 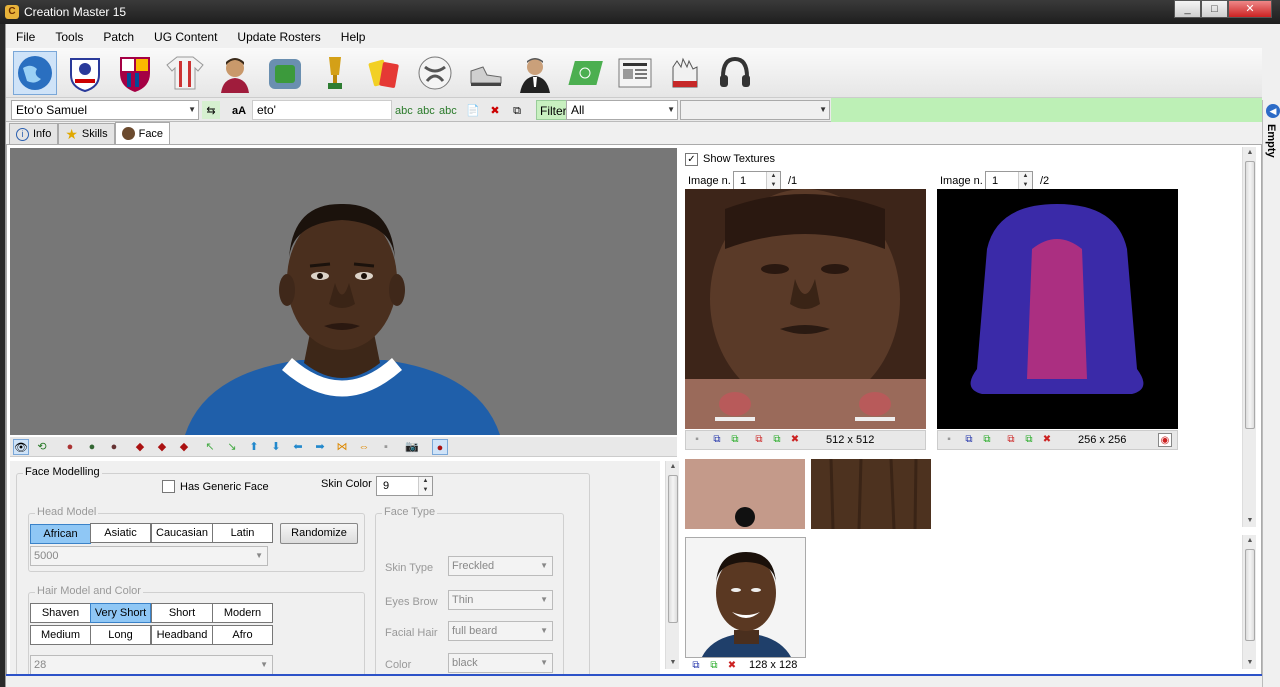 What do you see at coordinates (485, 73) in the screenshot?
I see `boot-icon` at bounding box center [485, 73].